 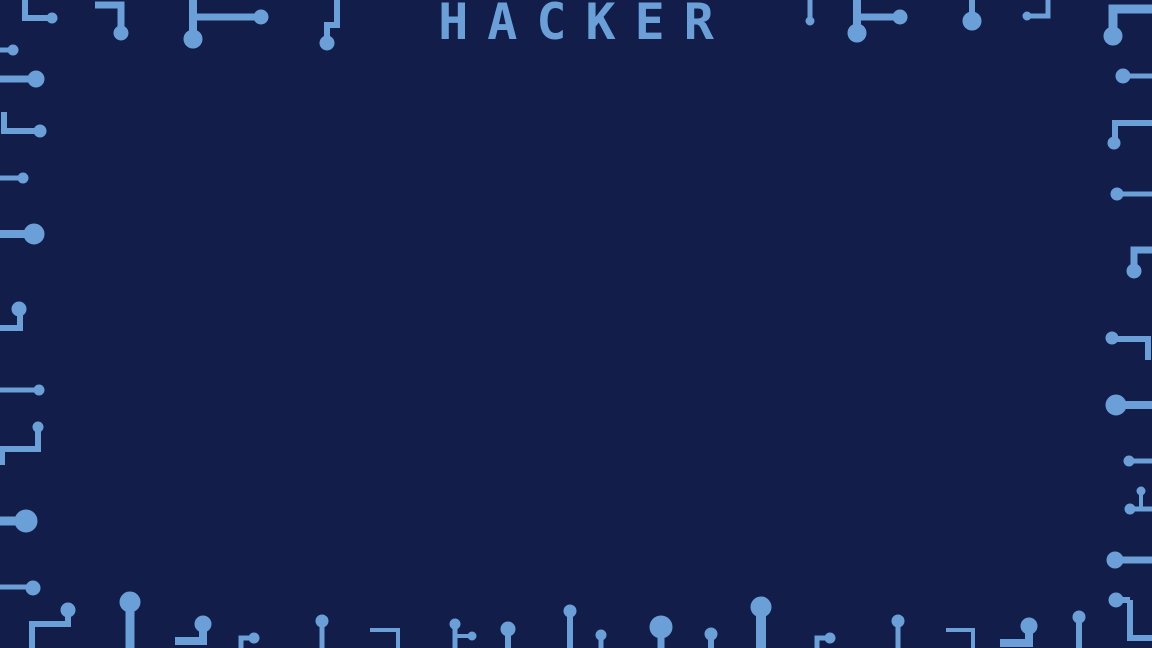 What do you see at coordinates (585, 25) in the screenshot?
I see `game-title: HACKER` at bounding box center [585, 25].